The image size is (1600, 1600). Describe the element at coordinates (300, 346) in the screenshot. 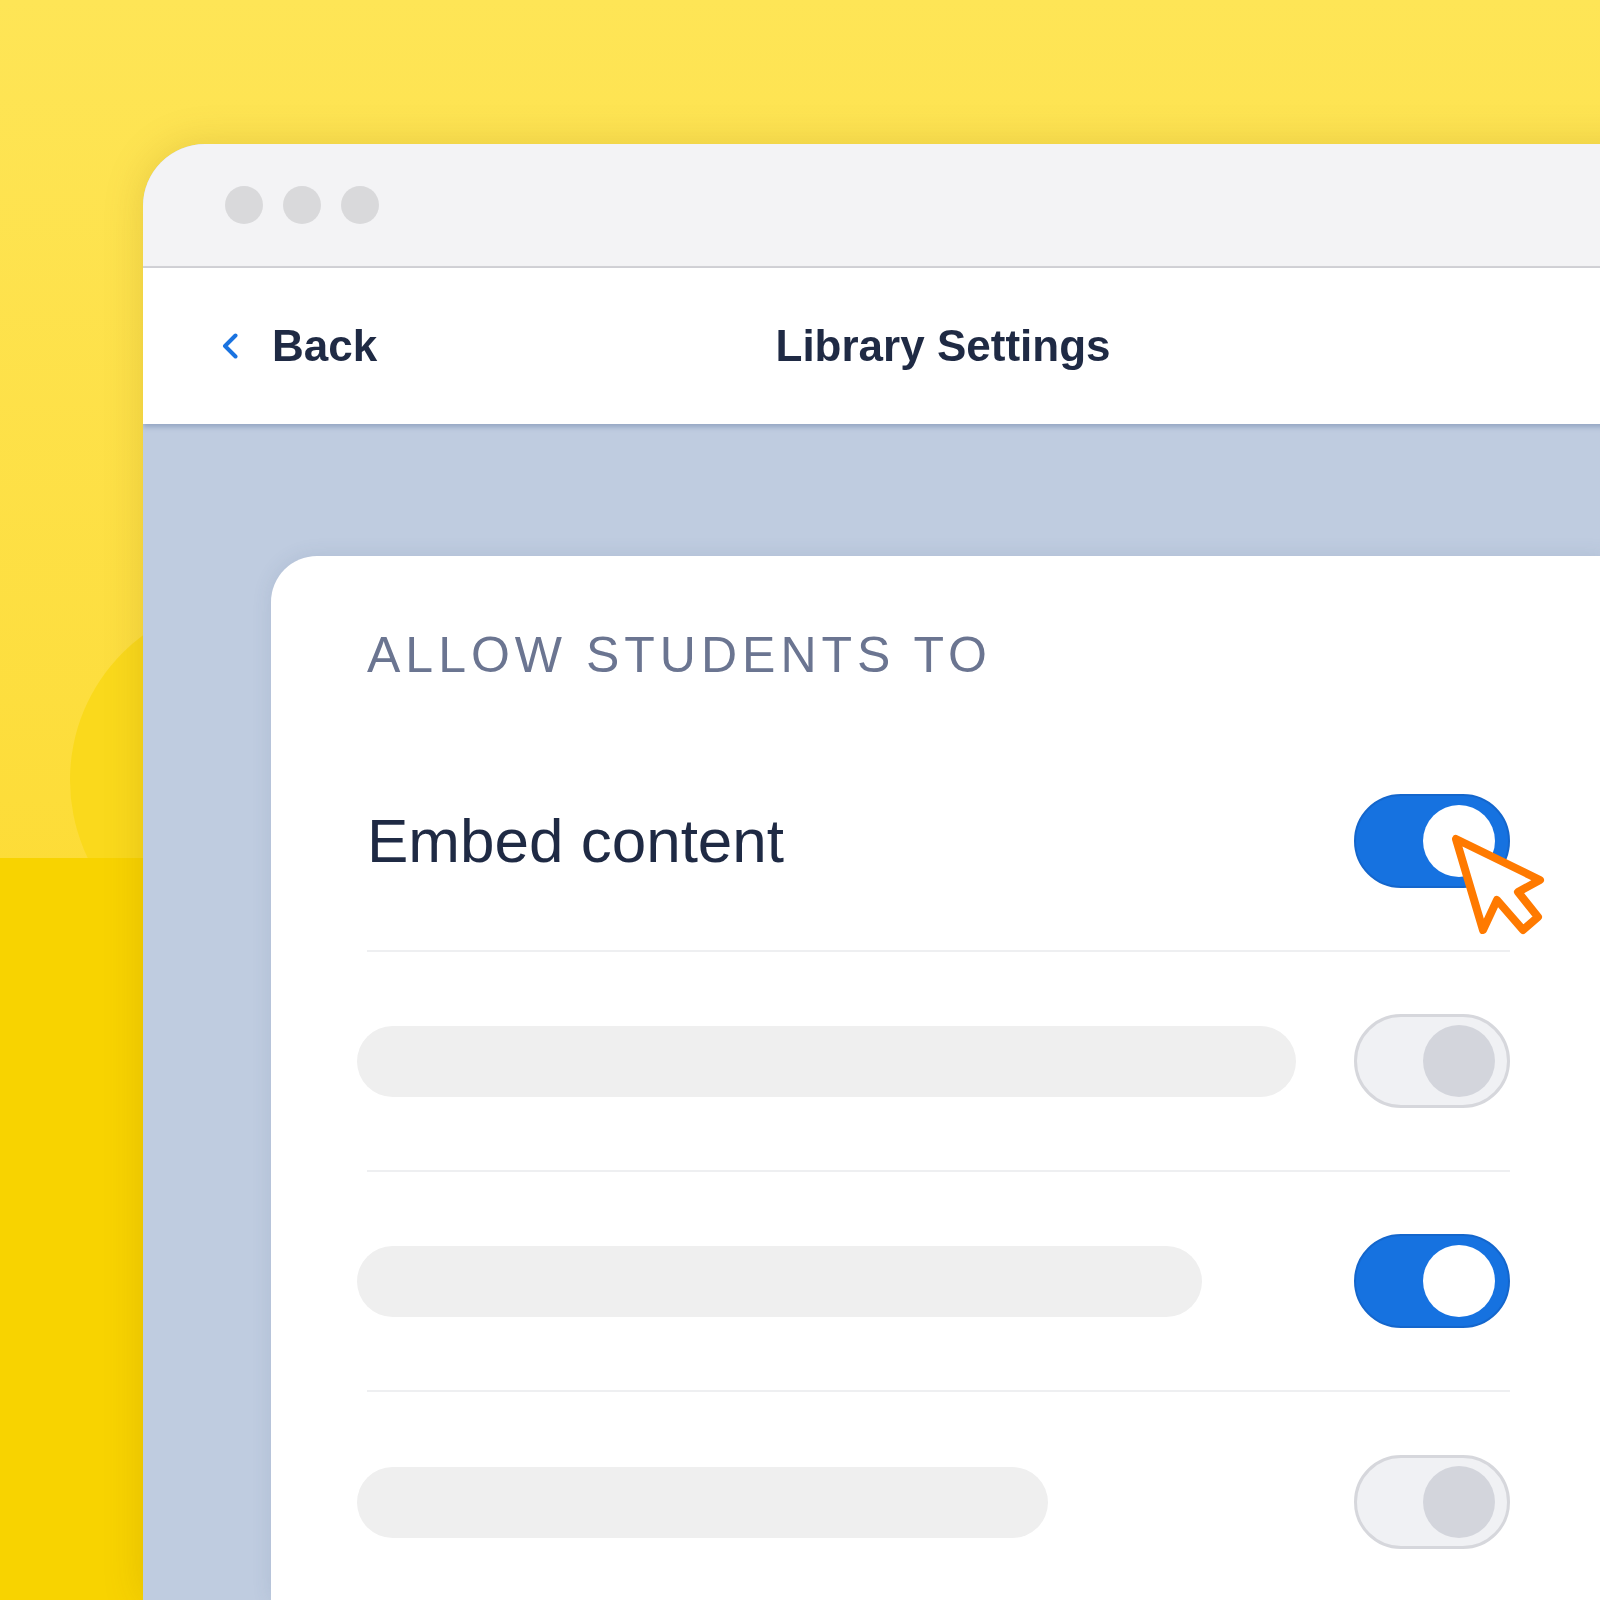

I see `back-button: Back` at that location.